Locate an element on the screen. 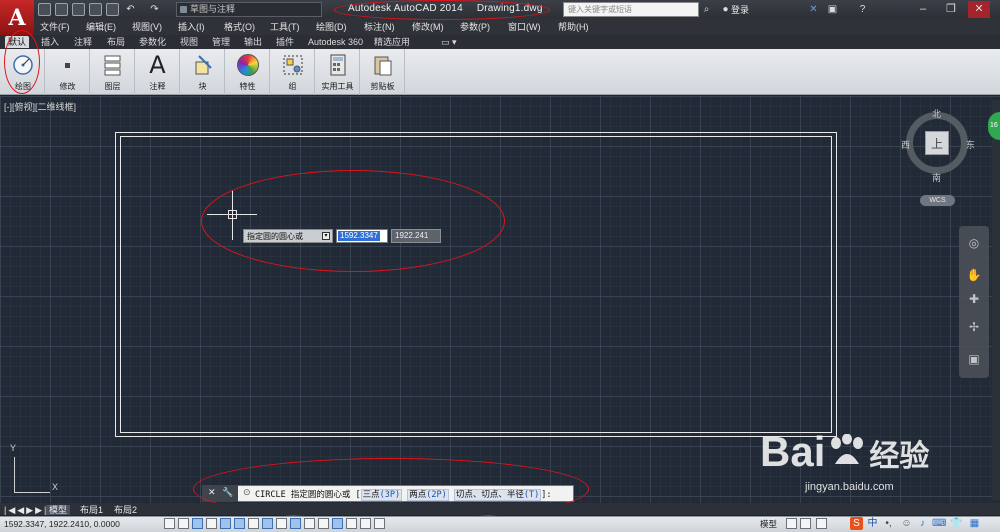  redo-icon: ↷ is located at coordinates (154, 9).